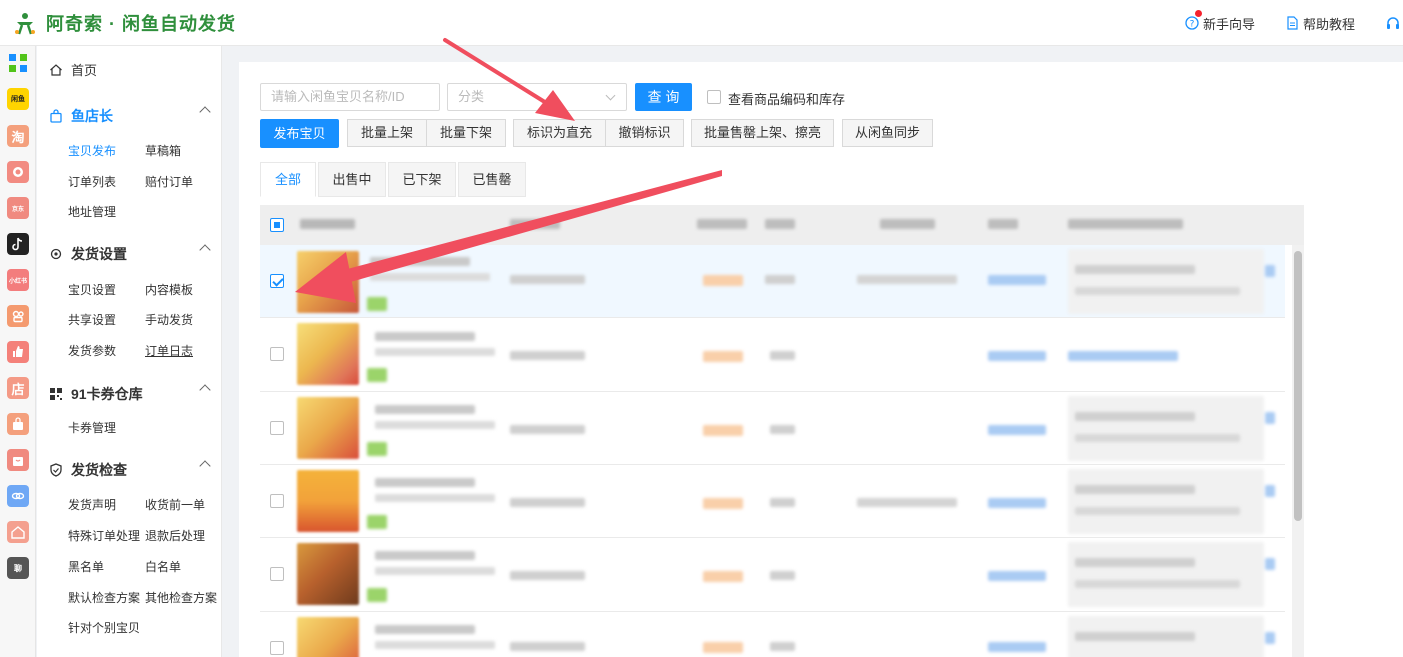 The width and height of the screenshot is (1403, 657). Describe the element at coordinates (18, 63) in the screenshot. I see `grid-app-icon` at that location.